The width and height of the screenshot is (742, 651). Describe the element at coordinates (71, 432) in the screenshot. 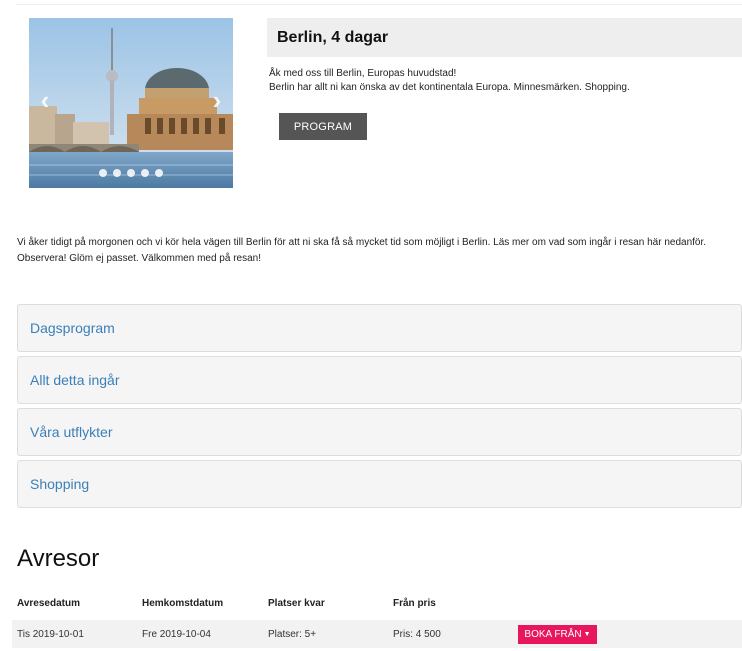

I see `accordion-label: Våra utflykter` at that location.